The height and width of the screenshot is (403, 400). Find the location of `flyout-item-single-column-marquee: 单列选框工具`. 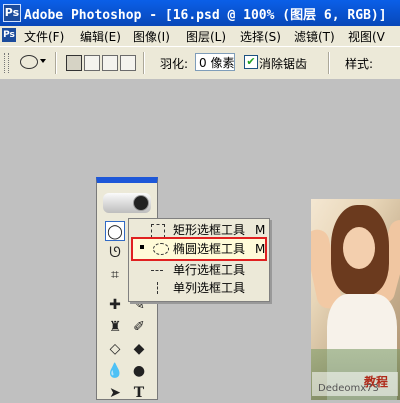

flyout-item-single-column-marquee: 单列选框工具 is located at coordinates (199, 288).